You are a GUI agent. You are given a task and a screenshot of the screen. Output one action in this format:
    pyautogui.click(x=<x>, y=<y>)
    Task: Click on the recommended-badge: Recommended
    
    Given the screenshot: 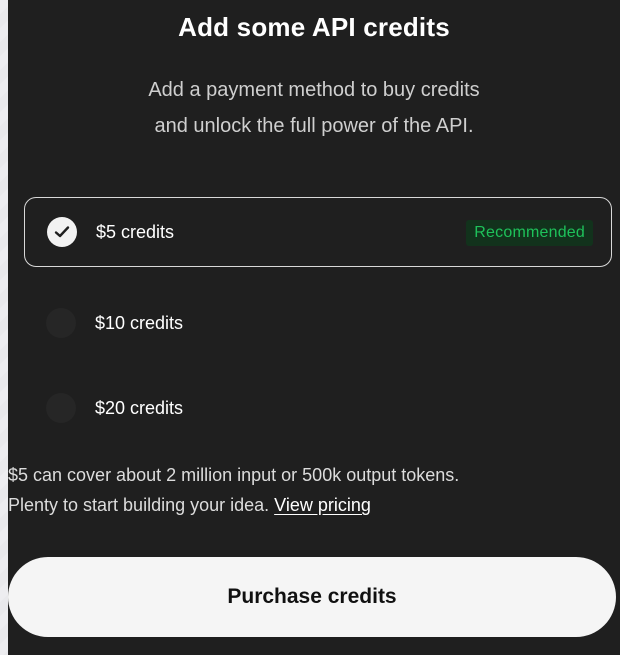 What is the action you would take?
    pyautogui.click(x=529, y=233)
    